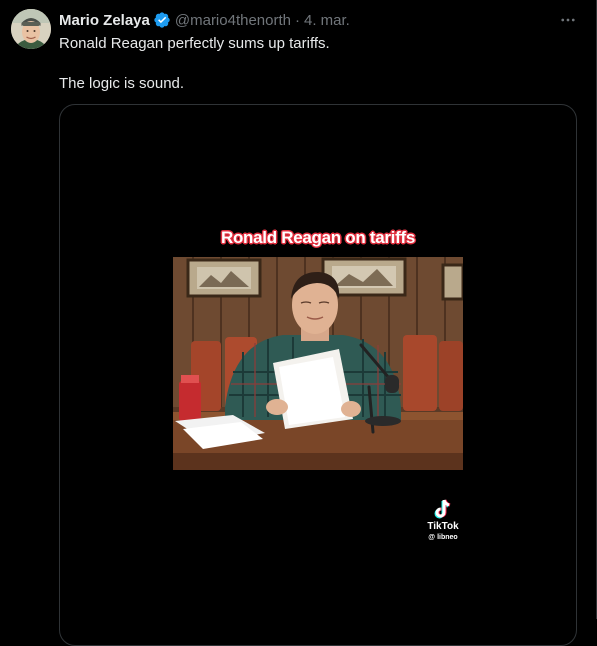  What do you see at coordinates (233, 20) in the screenshot?
I see `handle: @mario4thenorth` at bounding box center [233, 20].